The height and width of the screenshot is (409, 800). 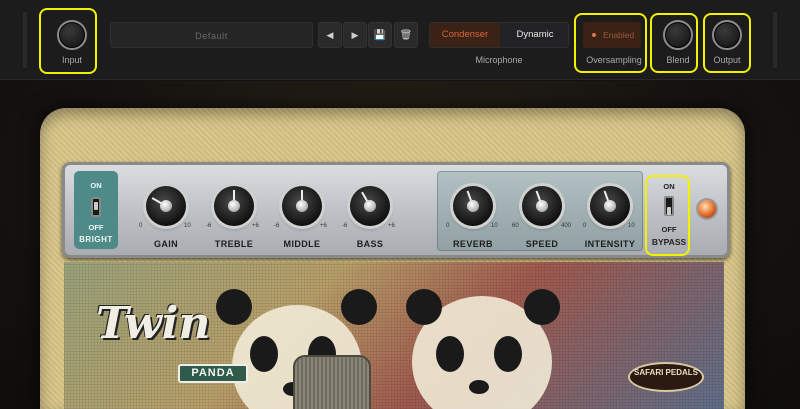 What do you see at coordinates (323, 226) in the screenshot?
I see `middle-max: +6` at bounding box center [323, 226].